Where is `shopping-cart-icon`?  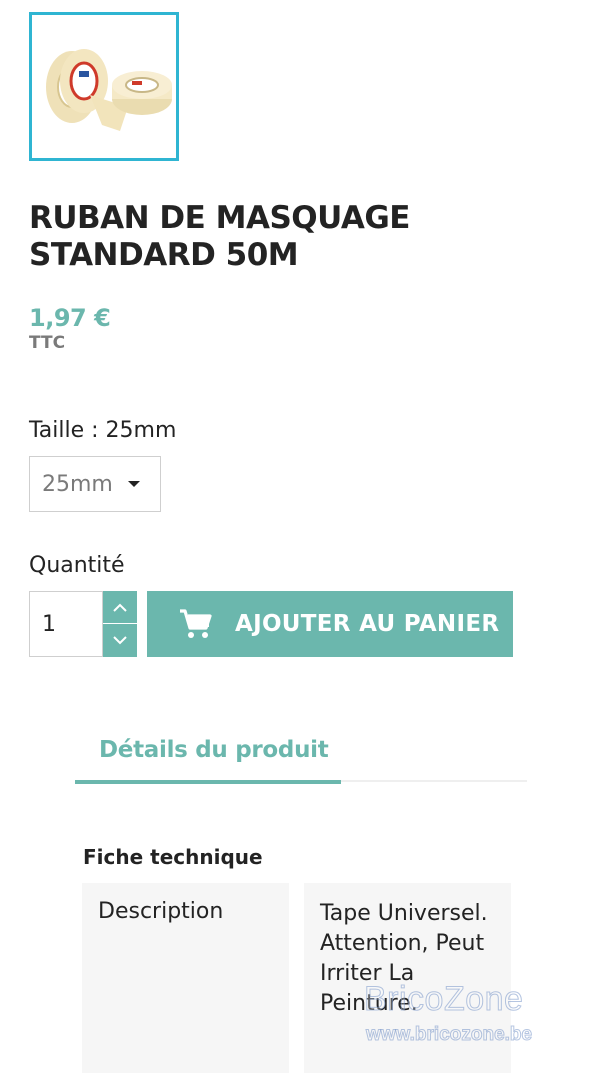
shopping-cart-icon is located at coordinates (196, 623).